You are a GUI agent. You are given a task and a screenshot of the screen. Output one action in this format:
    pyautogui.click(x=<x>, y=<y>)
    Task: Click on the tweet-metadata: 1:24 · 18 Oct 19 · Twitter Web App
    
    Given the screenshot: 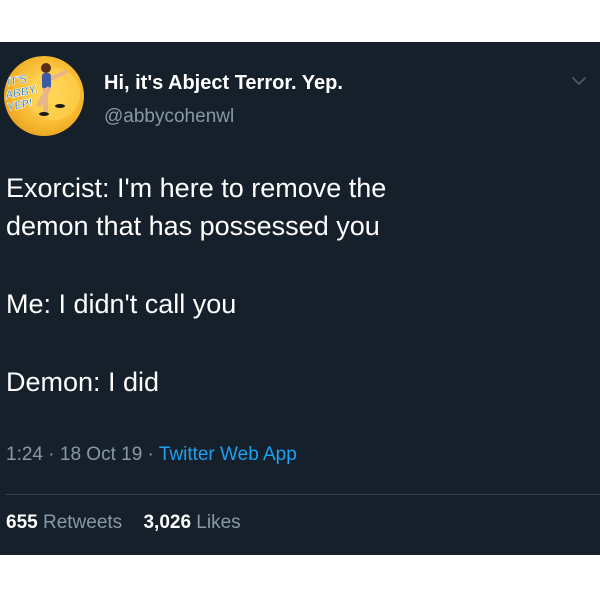 What is the action you would take?
    pyautogui.click(x=151, y=455)
    